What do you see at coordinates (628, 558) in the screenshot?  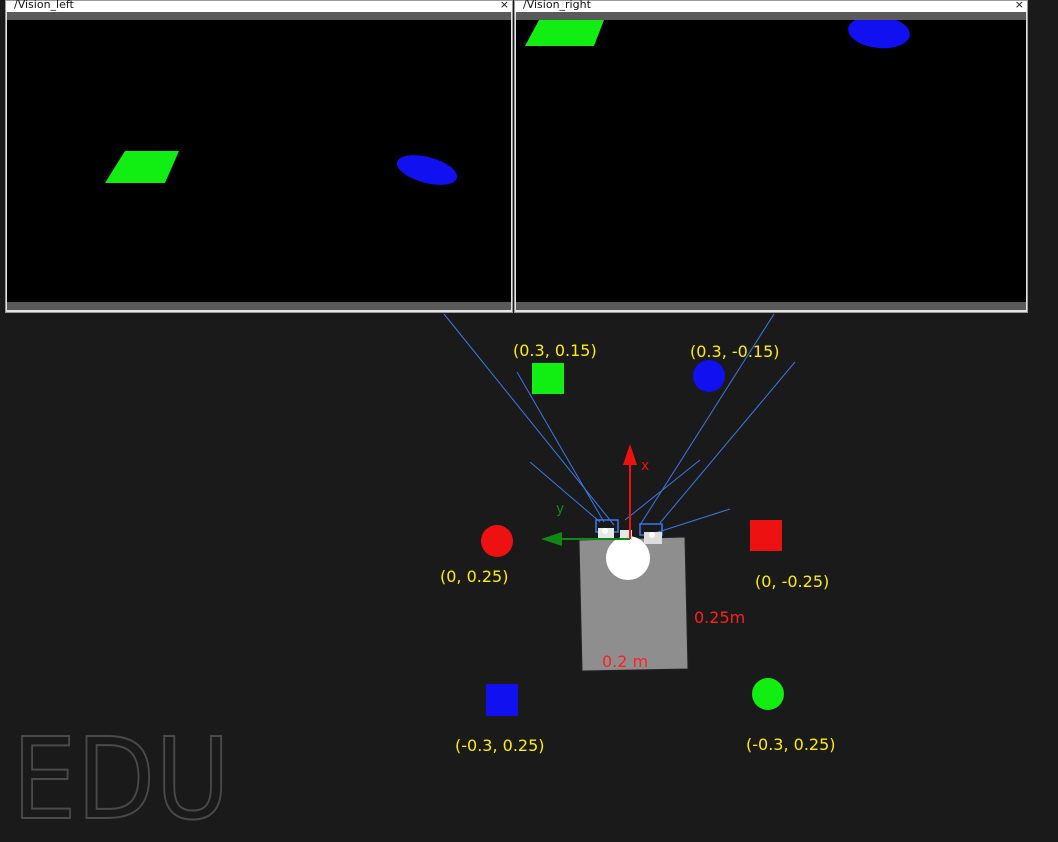 I see `robot-caster` at bounding box center [628, 558].